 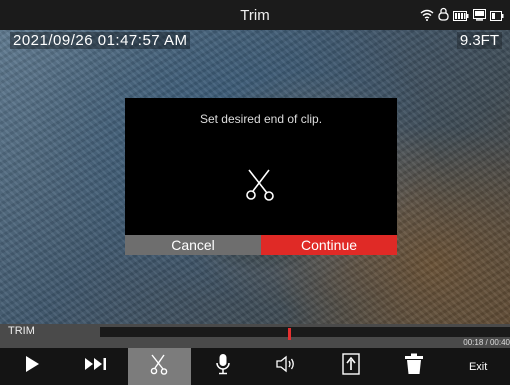 I want to click on bottom-toolbar: Exit, so click(x=255, y=366).